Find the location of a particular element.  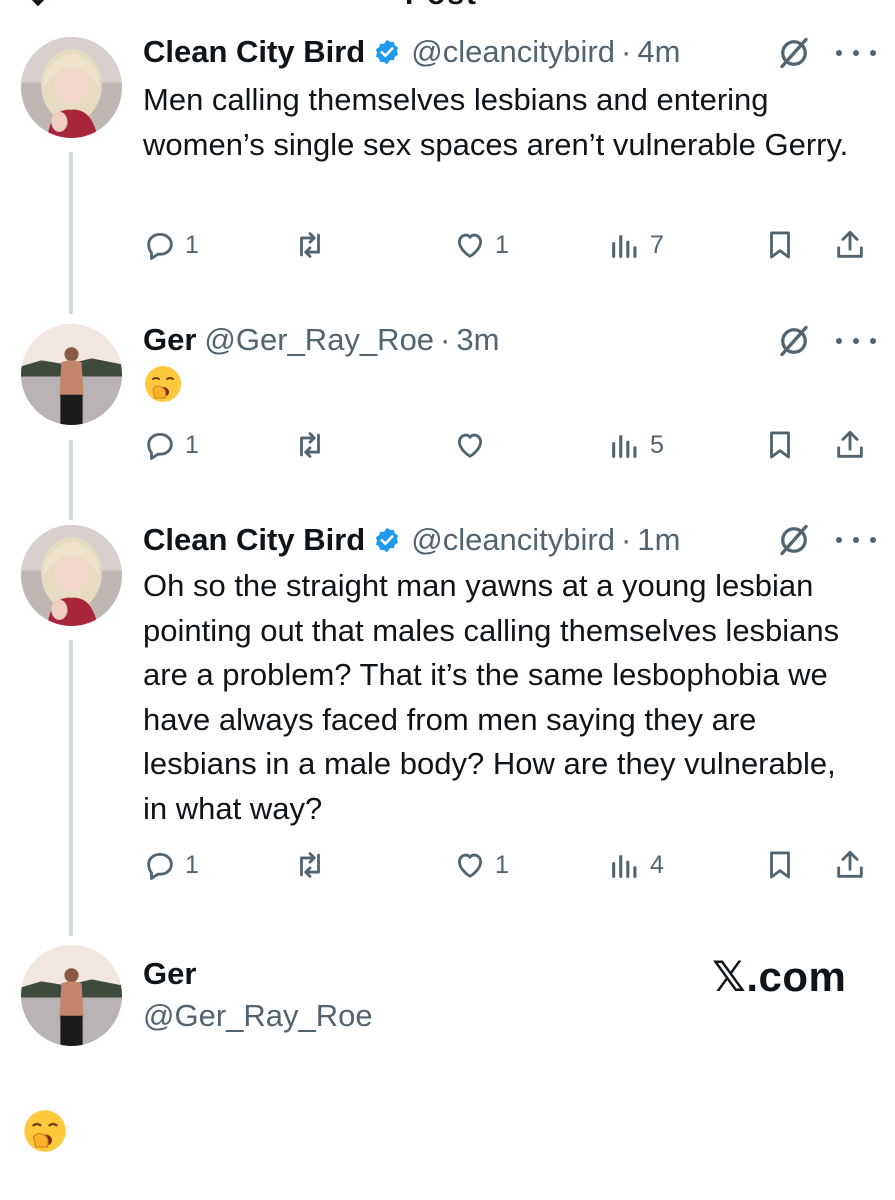

views-button: 7 is located at coordinates (636, 245).